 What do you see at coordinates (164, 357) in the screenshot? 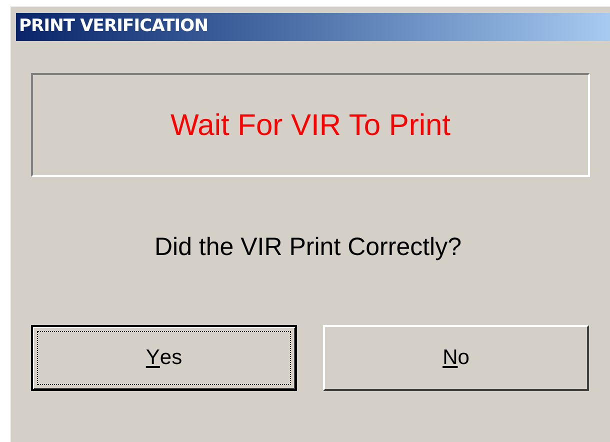
I see `dialog-button: Yes` at bounding box center [164, 357].